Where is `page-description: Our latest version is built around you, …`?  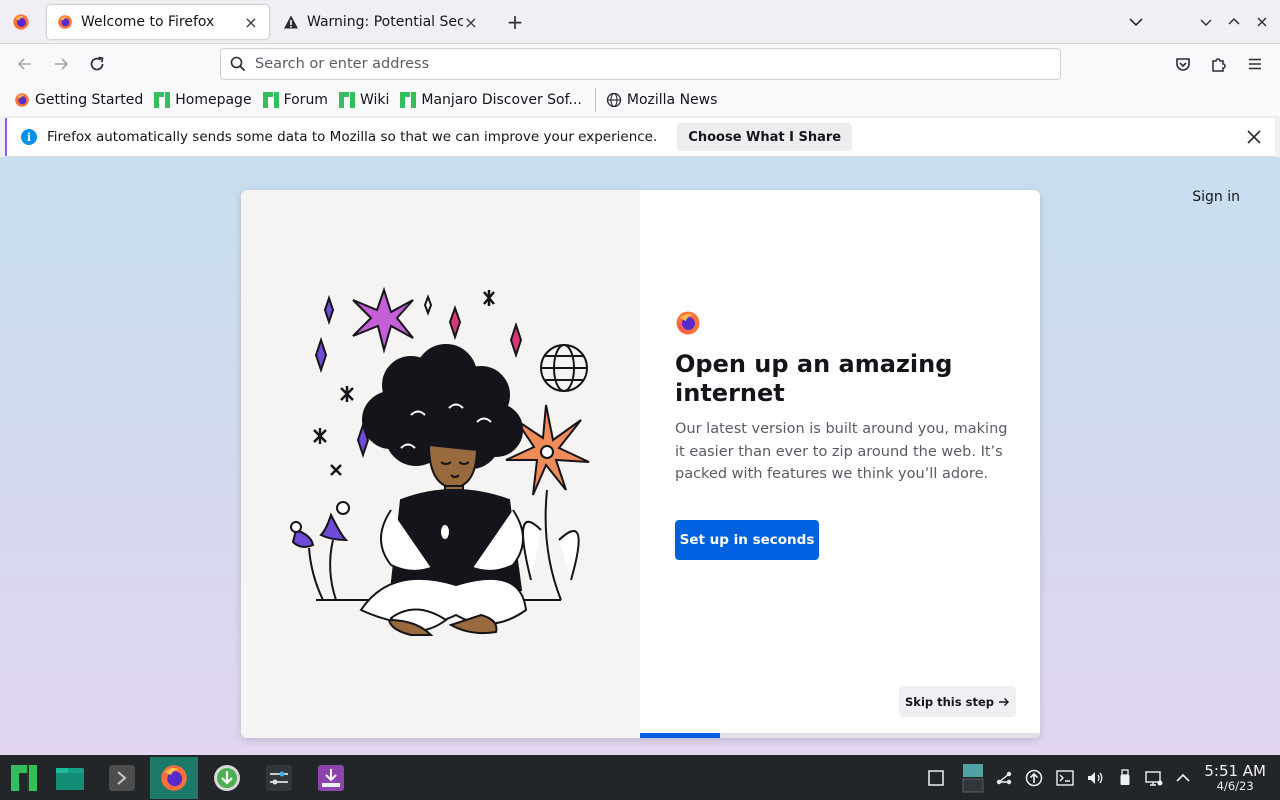 page-description: Our latest version is built around you, … is located at coordinates (841, 451).